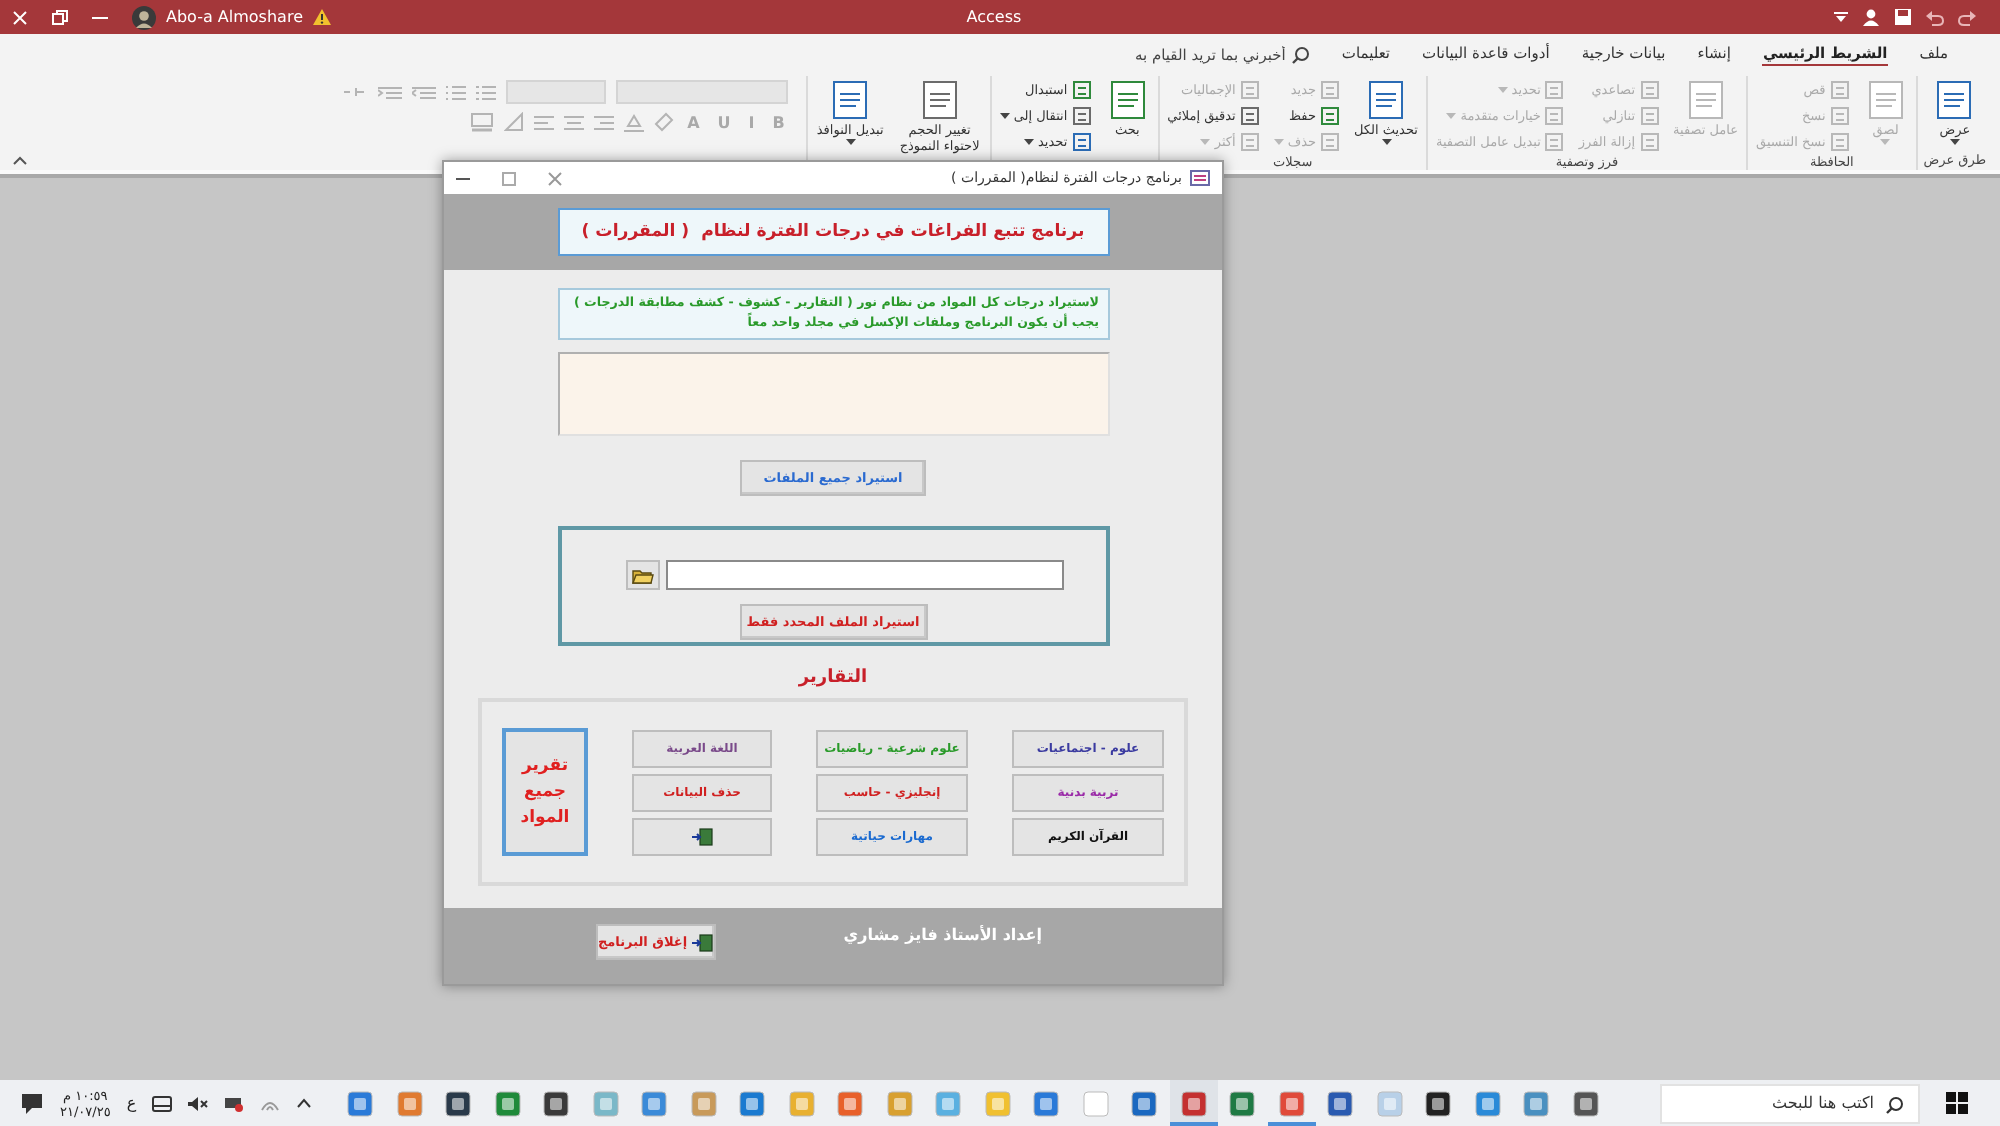 The width and height of the screenshot is (2000, 1126). I want to click on log-text-area, so click(833, 394).